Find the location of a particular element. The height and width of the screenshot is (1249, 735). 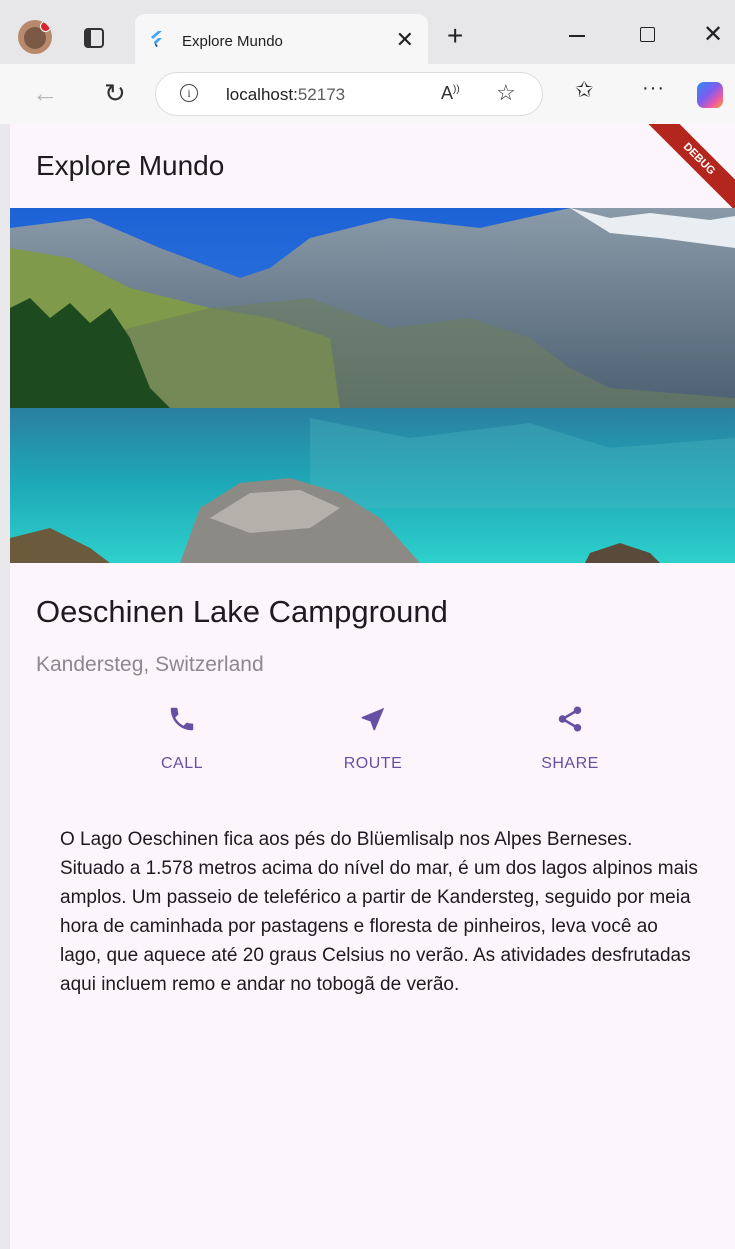

site-info-icon: i is located at coordinates (189, 93).